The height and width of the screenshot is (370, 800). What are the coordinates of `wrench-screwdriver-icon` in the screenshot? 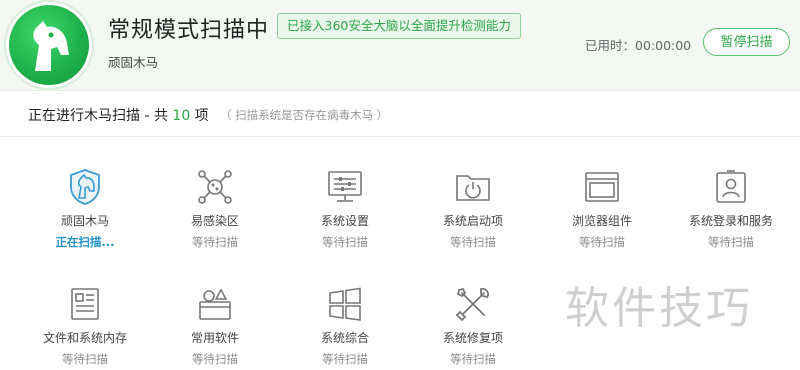 It's located at (472, 304).